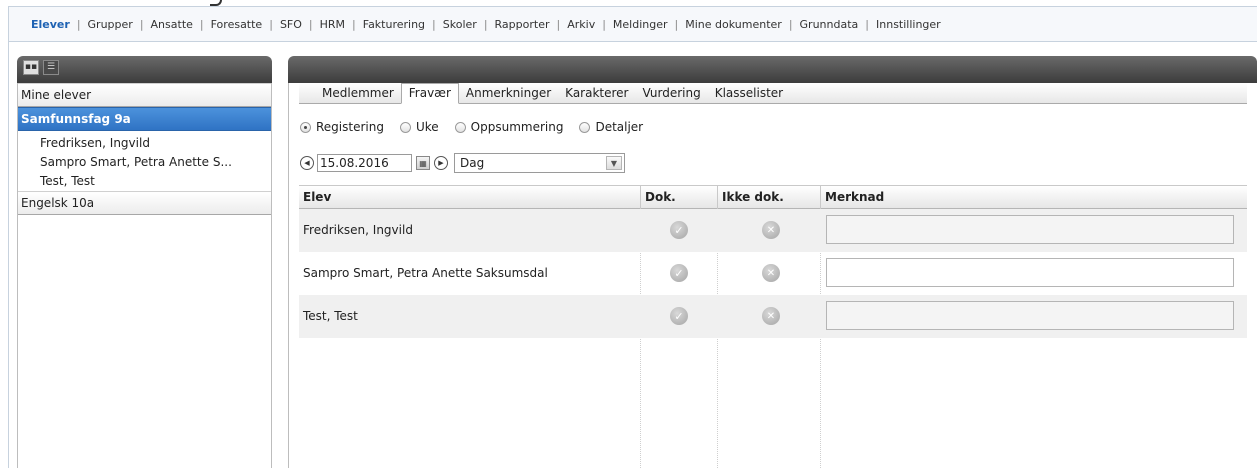 The width and height of the screenshot is (1257, 468). I want to click on period-select: Dag ▼, so click(539, 163).